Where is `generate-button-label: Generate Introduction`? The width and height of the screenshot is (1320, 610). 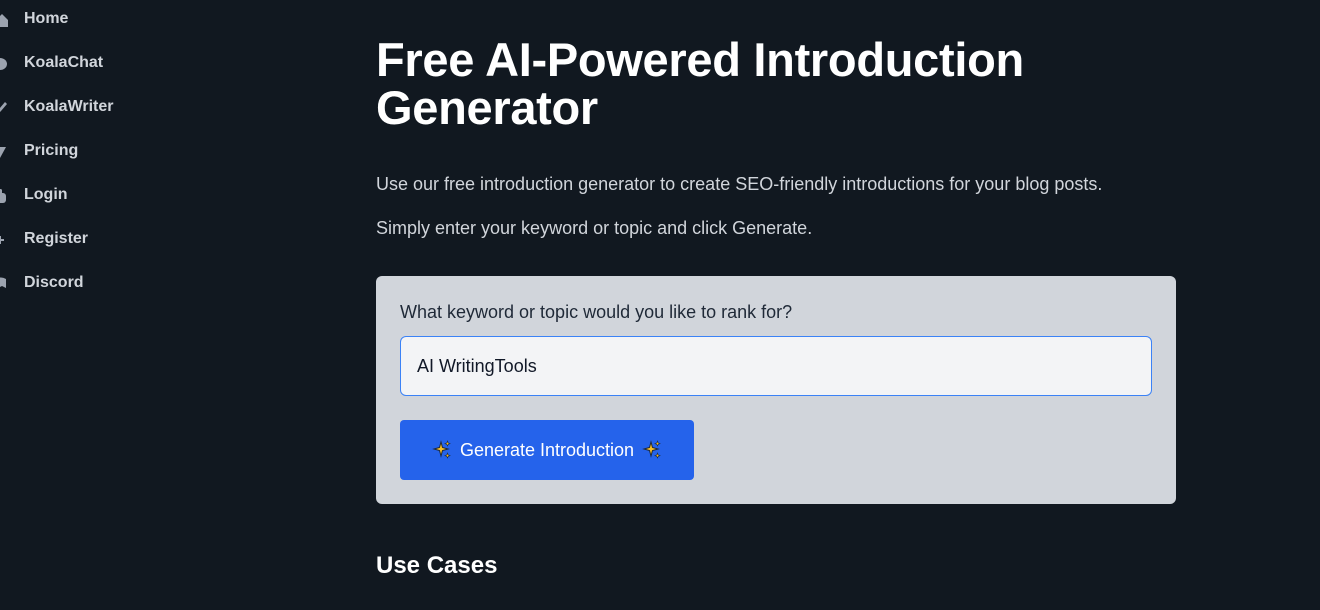
generate-button-label: Generate Introduction is located at coordinates (547, 449).